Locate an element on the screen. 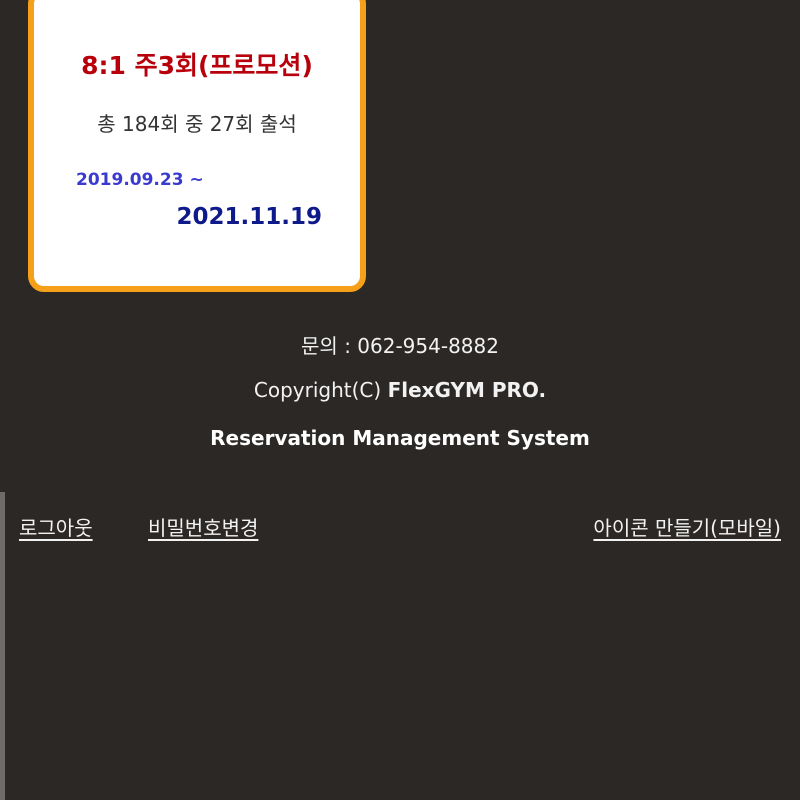 Image resolution: width=800 pixels, height=800 pixels. contact-info: 문의 : 062-954-8882 is located at coordinates (400, 346).